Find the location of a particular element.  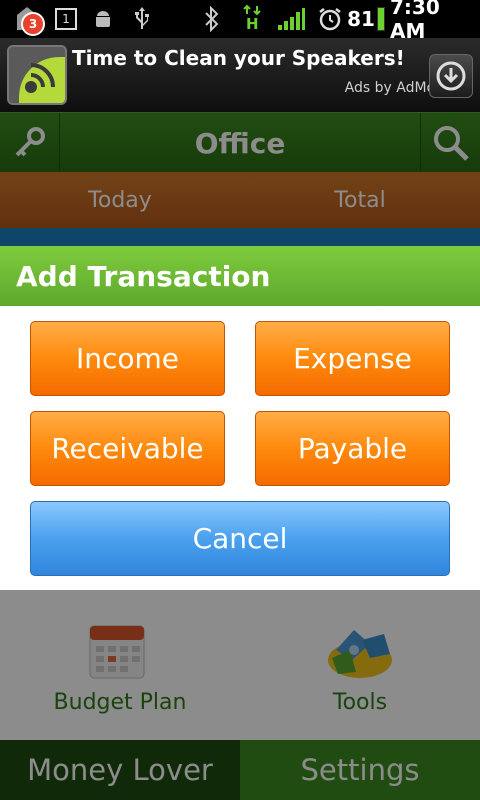

data-icon: H is located at coordinates (253, 19).